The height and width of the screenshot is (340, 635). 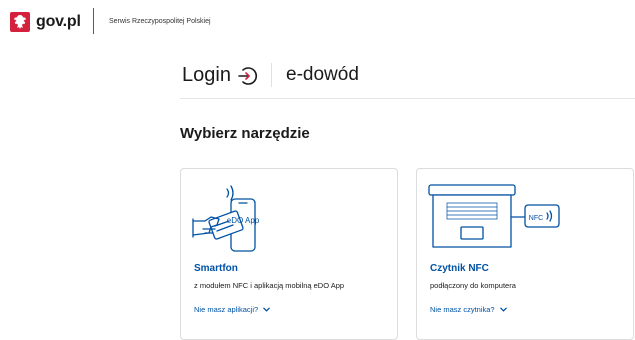 What do you see at coordinates (243, 220) in the screenshot?
I see `edo-app-label: eDO App` at bounding box center [243, 220].